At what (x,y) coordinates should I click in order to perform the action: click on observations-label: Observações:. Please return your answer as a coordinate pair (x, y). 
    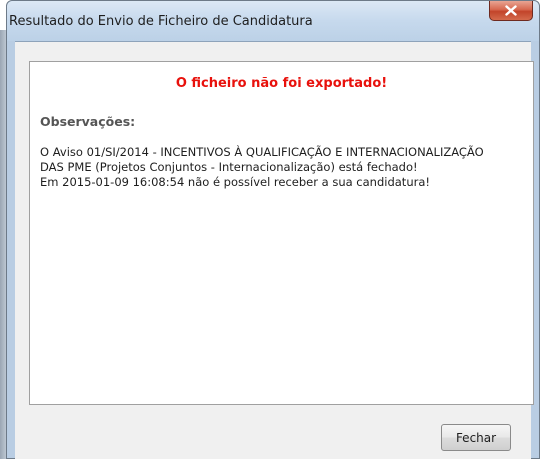
    Looking at the image, I should click on (88, 121).